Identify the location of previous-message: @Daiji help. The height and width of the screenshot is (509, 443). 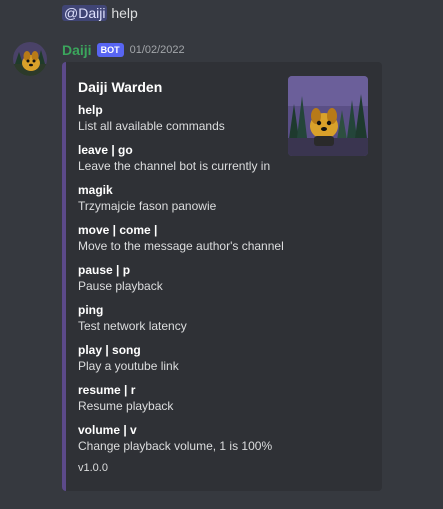
(100, 13).